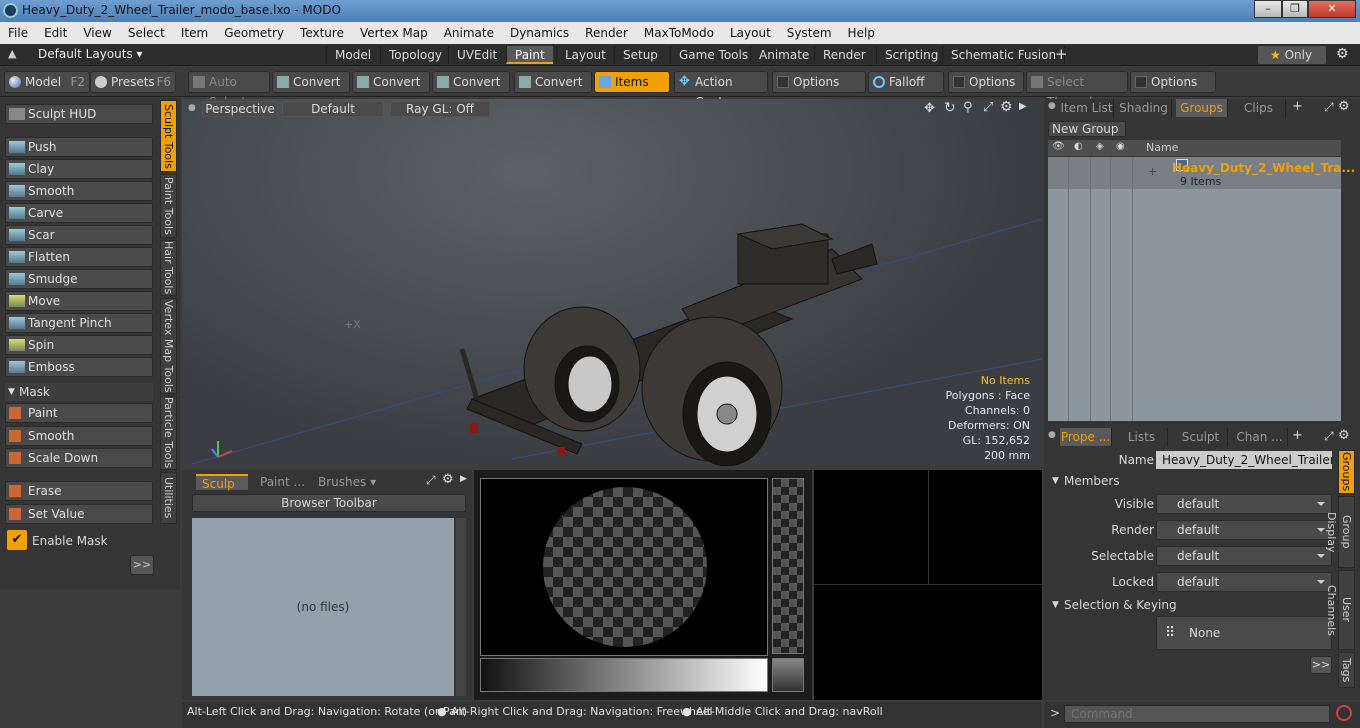 This screenshot has height=728, width=1360. What do you see at coordinates (1152, 171) in the screenshot?
I see `expand-plus-icon: +` at bounding box center [1152, 171].